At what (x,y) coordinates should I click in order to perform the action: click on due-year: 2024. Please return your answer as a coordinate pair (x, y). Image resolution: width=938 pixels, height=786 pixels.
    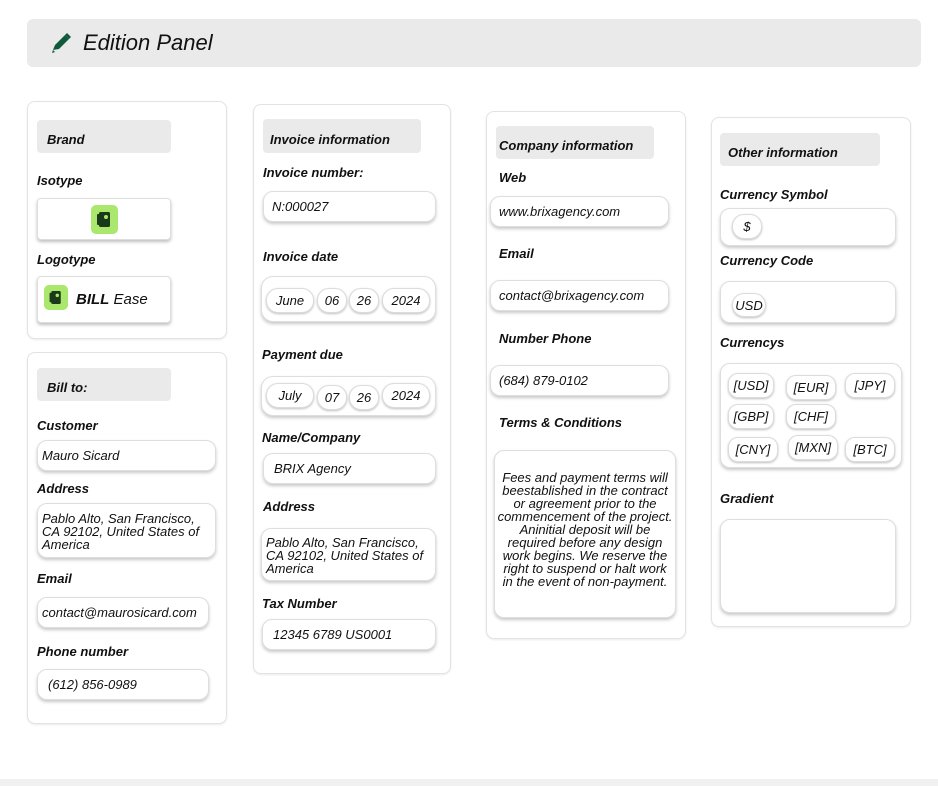
    Looking at the image, I should click on (406, 395).